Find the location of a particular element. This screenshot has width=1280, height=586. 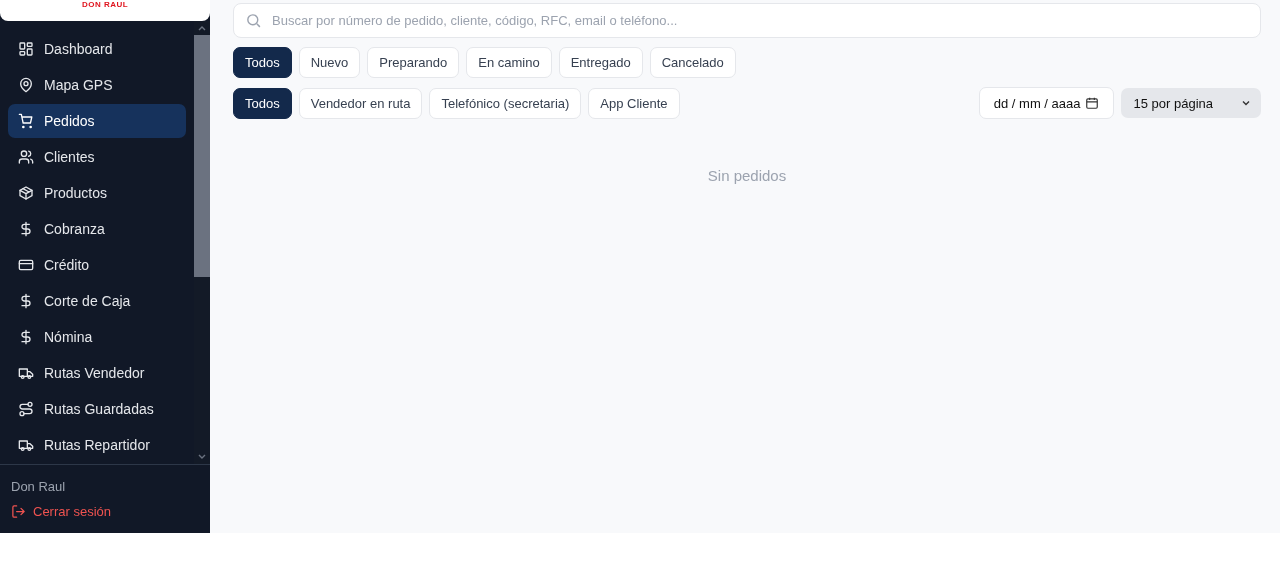

calendar-icon is located at coordinates (1092, 103).